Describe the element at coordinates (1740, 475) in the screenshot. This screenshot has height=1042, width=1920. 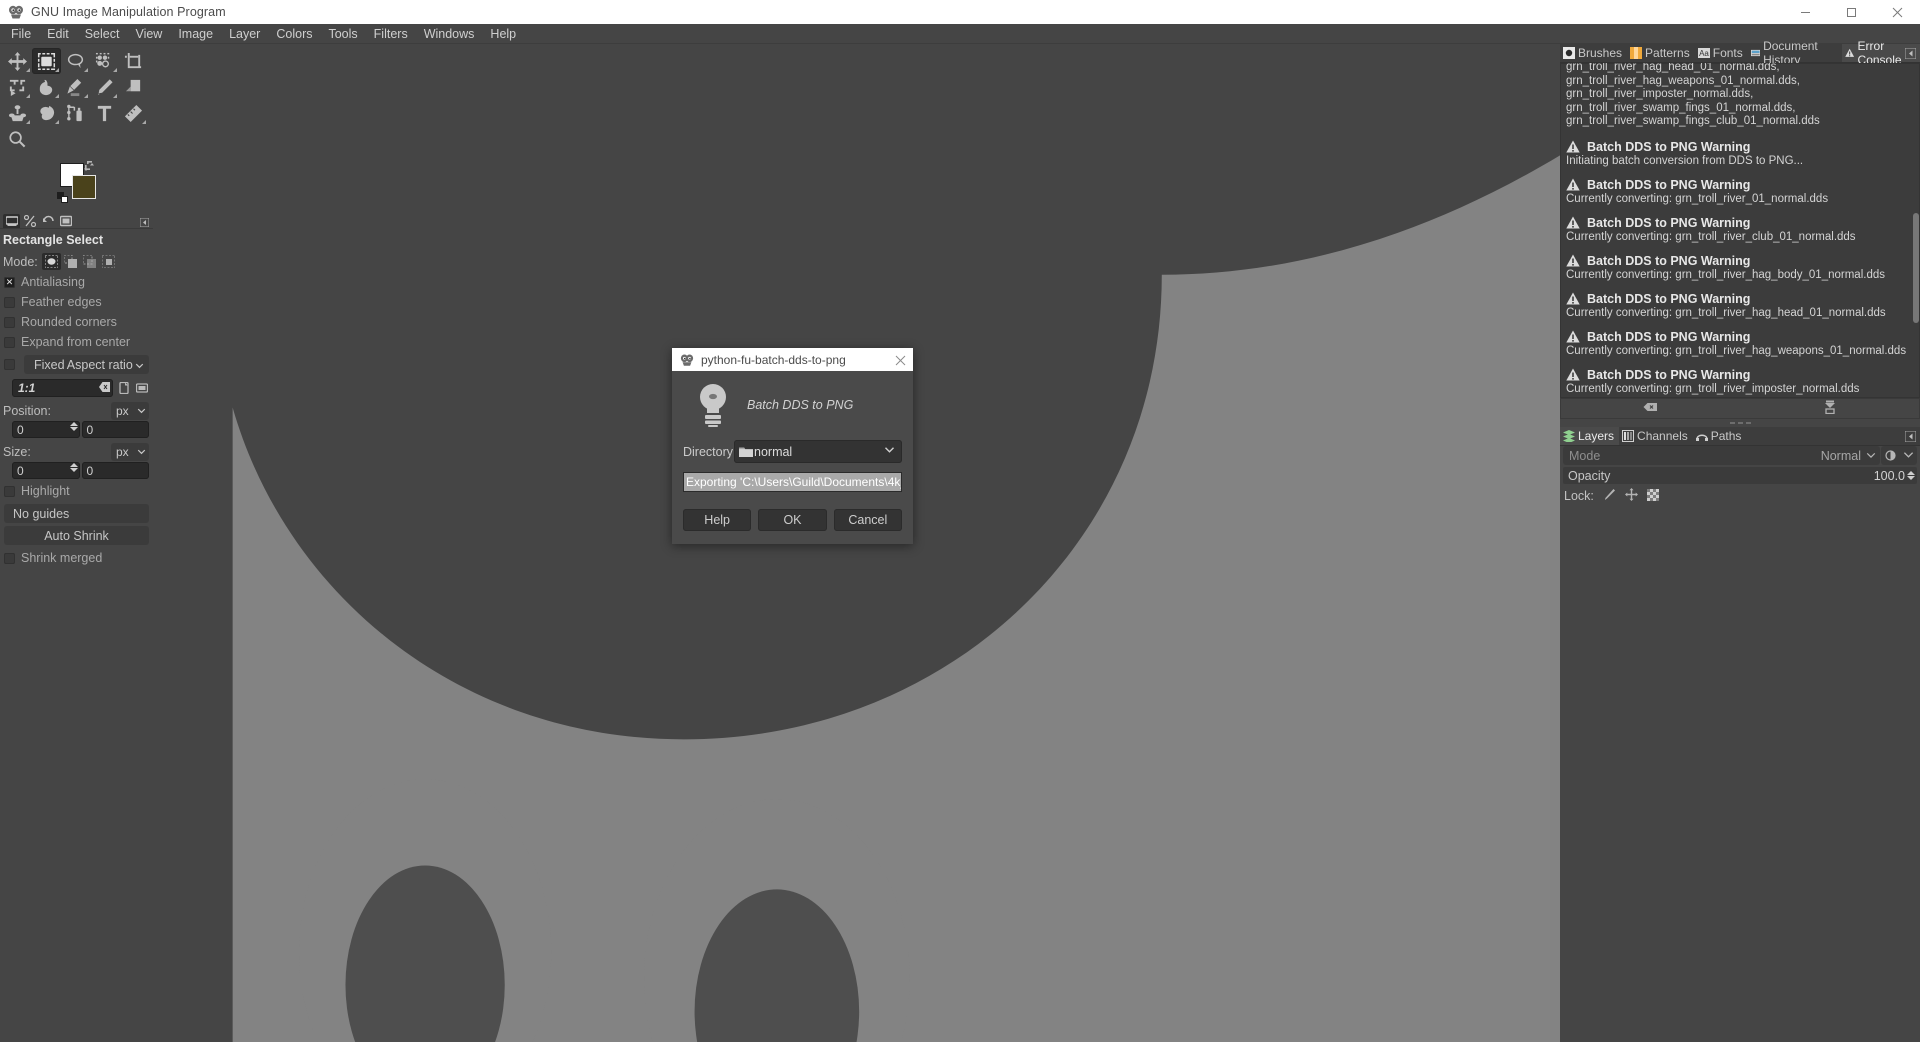
I see `layer-opacity-slider: Opacity 100.0` at that location.